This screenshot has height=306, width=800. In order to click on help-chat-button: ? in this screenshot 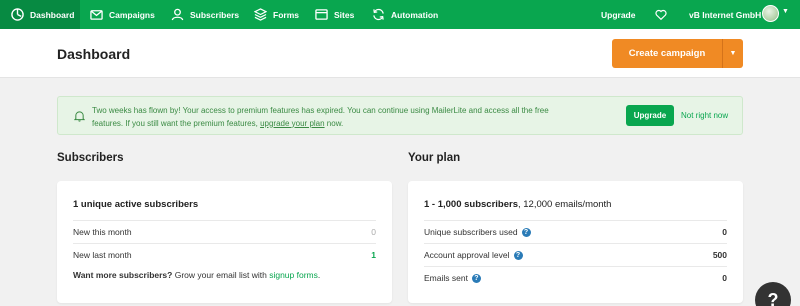, I will do `click(773, 294)`.